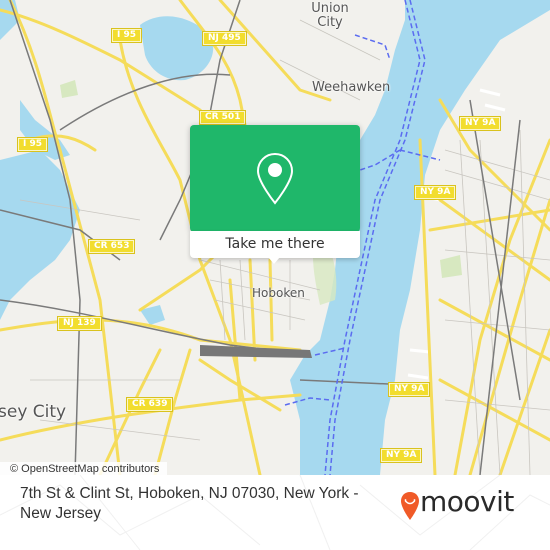  What do you see at coordinates (351, 87) in the screenshot?
I see `place-label-weehawken: Weehawken` at bounding box center [351, 87].